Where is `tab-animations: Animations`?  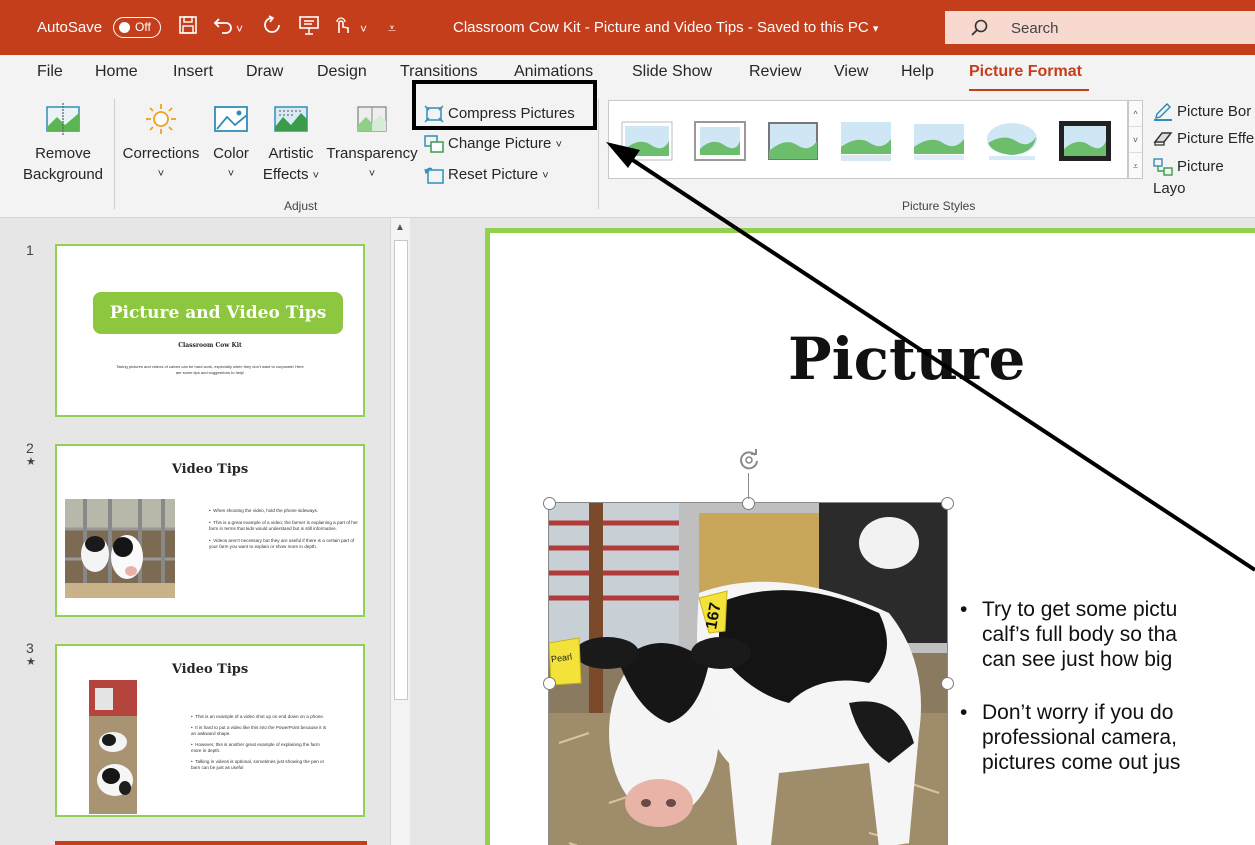 tab-animations: Animations is located at coordinates (553, 72).